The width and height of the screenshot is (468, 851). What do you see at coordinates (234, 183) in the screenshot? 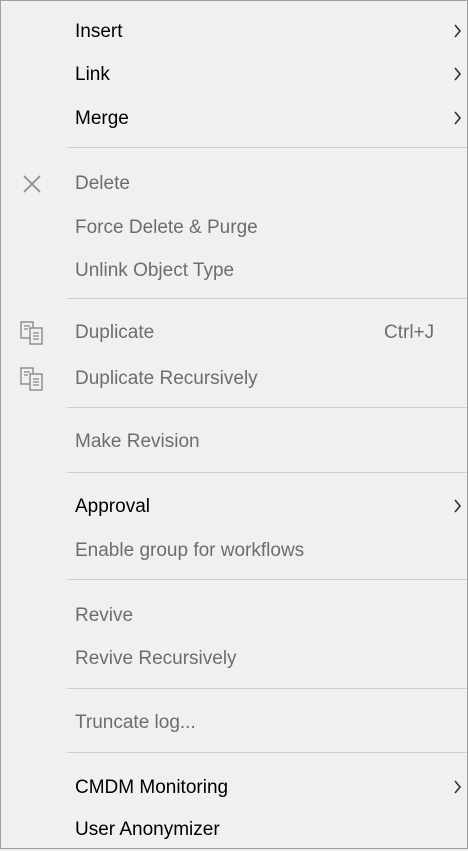
I see `menu-item-delete: Delete` at bounding box center [234, 183].